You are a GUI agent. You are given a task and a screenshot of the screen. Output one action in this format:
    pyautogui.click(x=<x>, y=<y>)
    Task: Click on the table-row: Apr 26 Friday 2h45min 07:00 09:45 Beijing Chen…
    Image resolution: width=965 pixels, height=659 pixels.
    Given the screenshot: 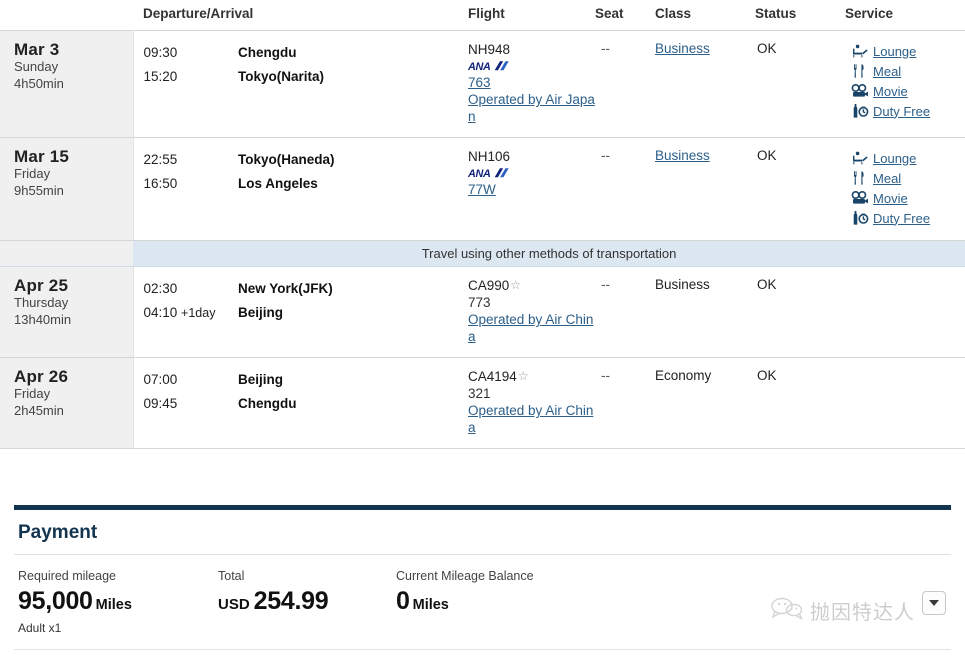 What is the action you would take?
    pyautogui.click(x=482, y=403)
    